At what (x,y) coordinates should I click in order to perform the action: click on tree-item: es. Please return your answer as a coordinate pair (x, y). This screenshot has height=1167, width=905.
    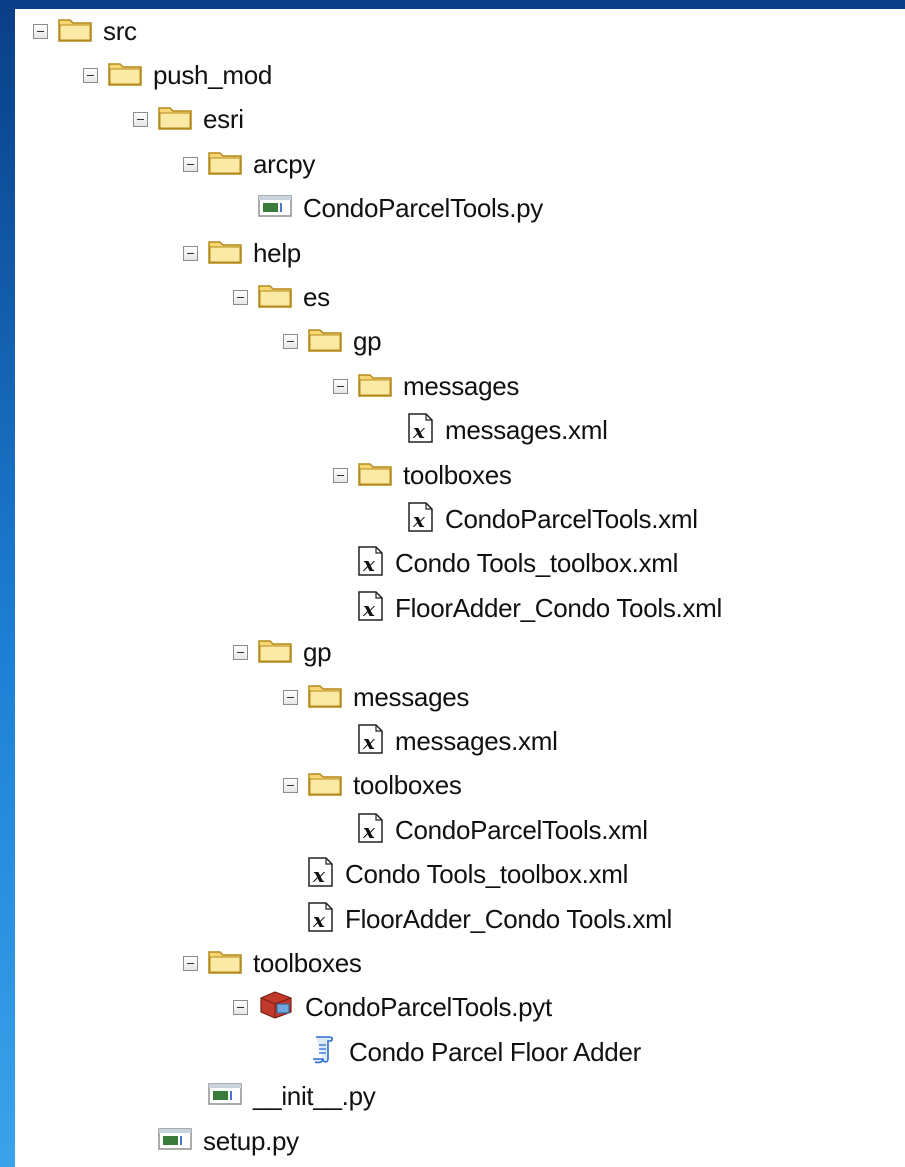
    Looking at the image, I should click on (281, 297).